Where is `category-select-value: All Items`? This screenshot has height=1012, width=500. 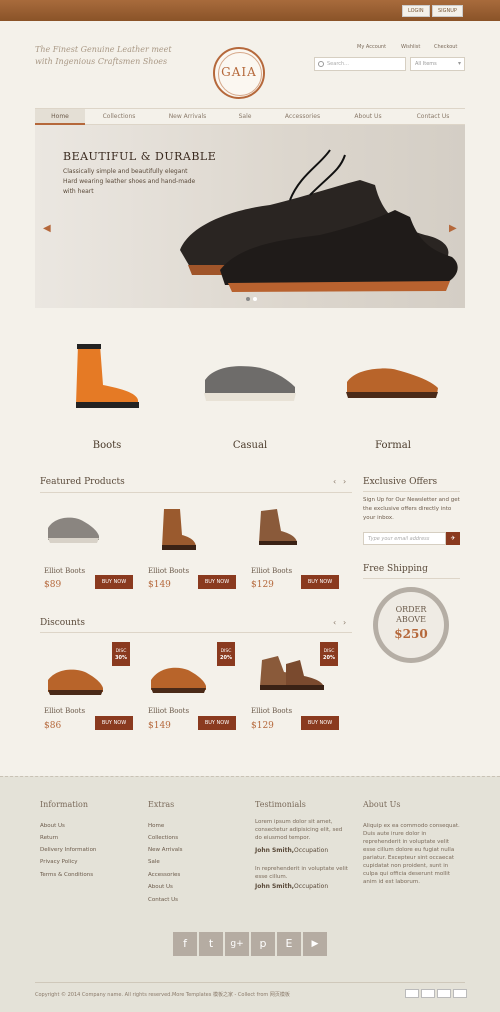
category-select-value: All Items is located at coordinates (426, 64).